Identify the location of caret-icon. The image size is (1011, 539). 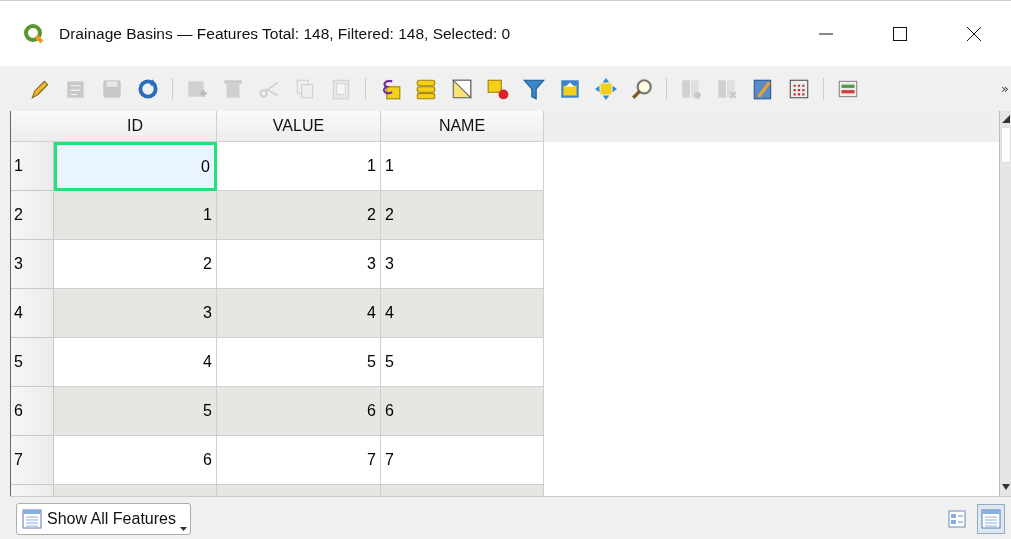
(183, 528).